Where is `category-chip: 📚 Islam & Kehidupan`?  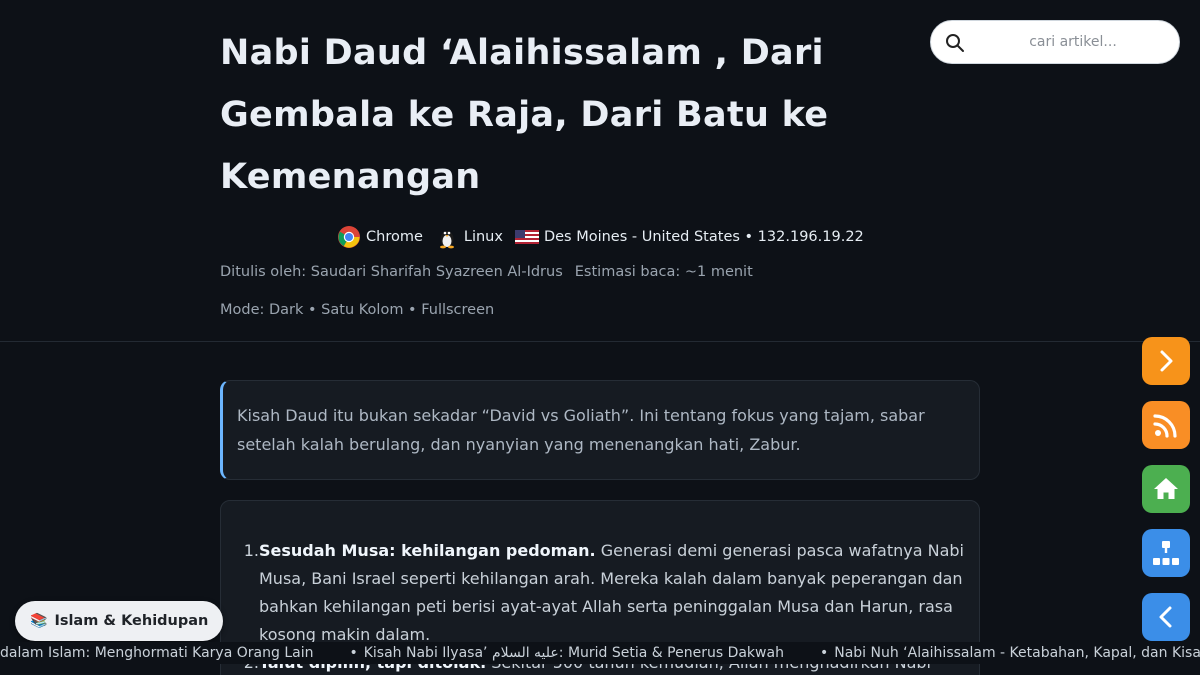 category-chip: 📚 Islam & Kehidupan is located at coordinates (119, 621).